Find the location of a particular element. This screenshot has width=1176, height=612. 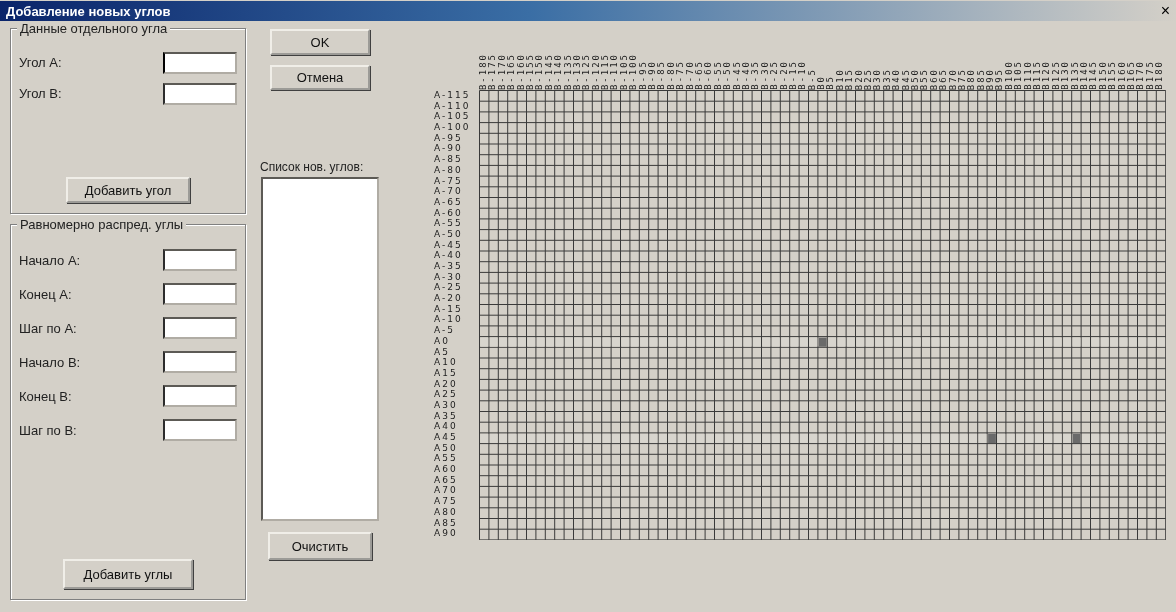

add-angles-button: Добавить углы is located at coordinates (128, 574).